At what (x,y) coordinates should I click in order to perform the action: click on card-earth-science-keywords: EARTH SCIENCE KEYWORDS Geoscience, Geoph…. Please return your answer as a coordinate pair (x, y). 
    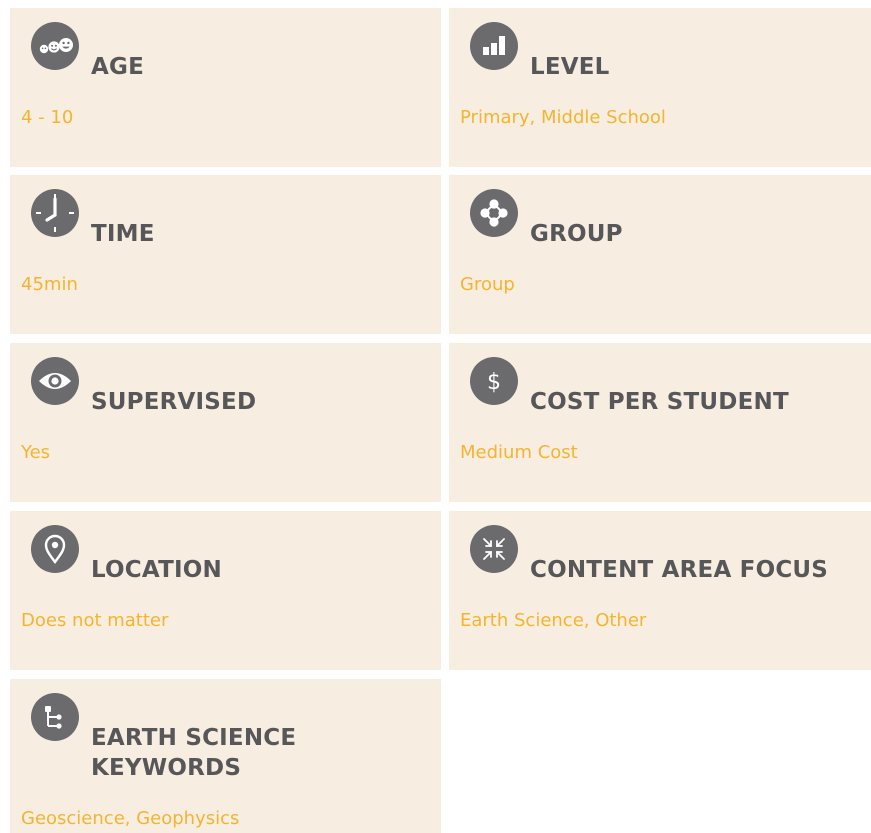
    Looking at the image, I should click on (225, 756).